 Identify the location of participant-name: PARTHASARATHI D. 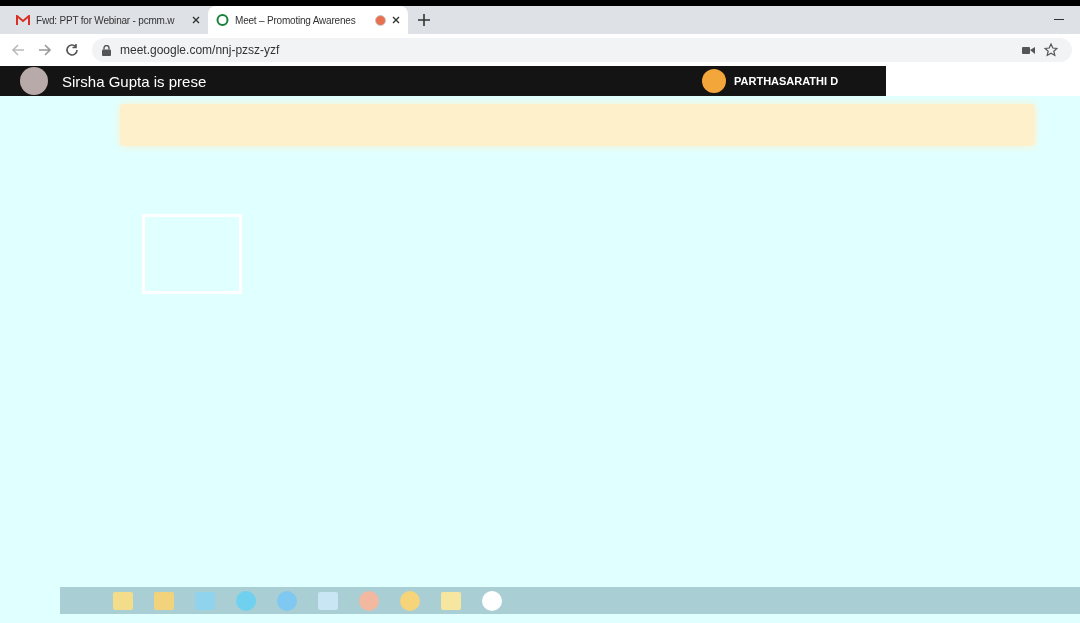
(786, 81).